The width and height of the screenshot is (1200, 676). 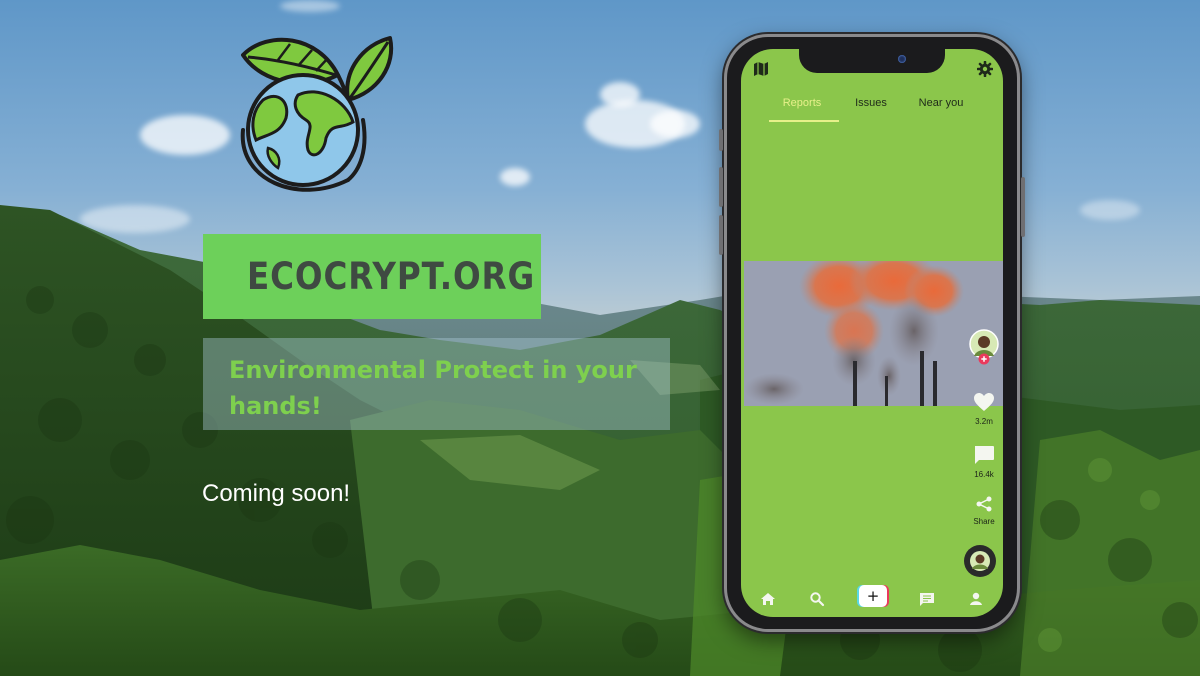 I want to click on brand-banner: ECOCRYPT.ORG, so click(x=372, y=276).